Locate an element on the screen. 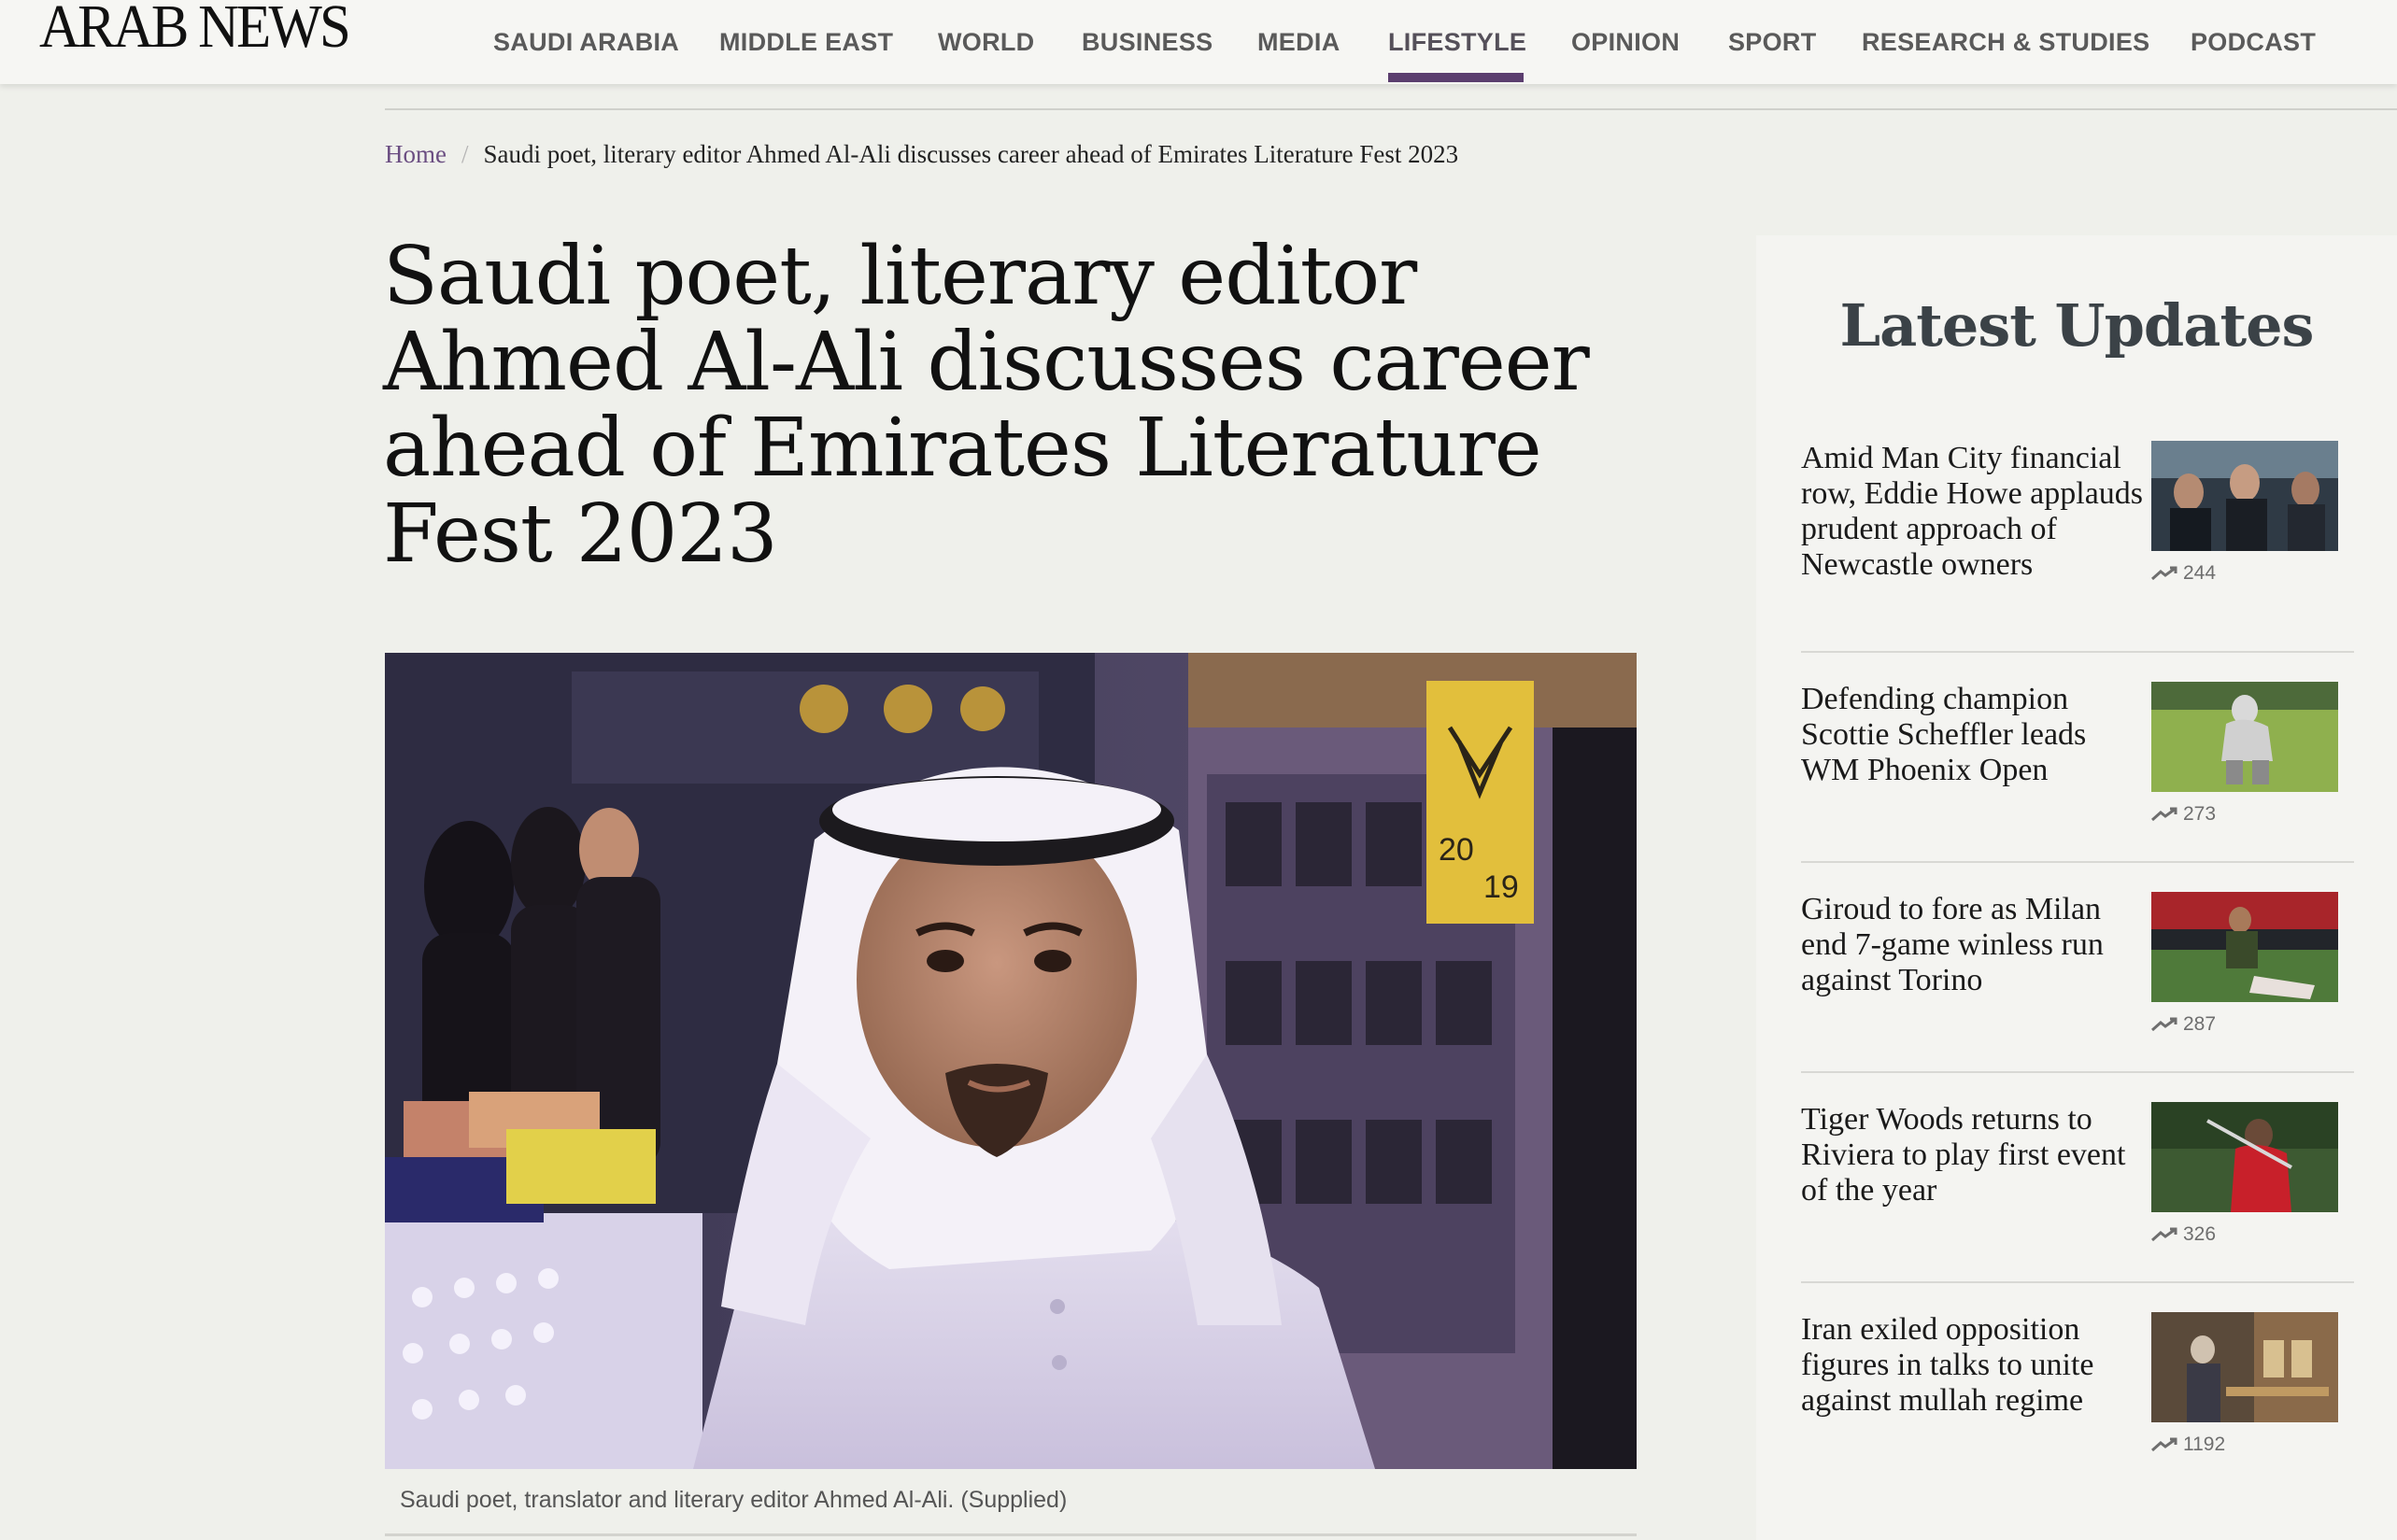 This screenshot has height=1540, width=2397. nav-item-saudi-arabia: SAUDI ARABIA is located at coordinates (586, 42).